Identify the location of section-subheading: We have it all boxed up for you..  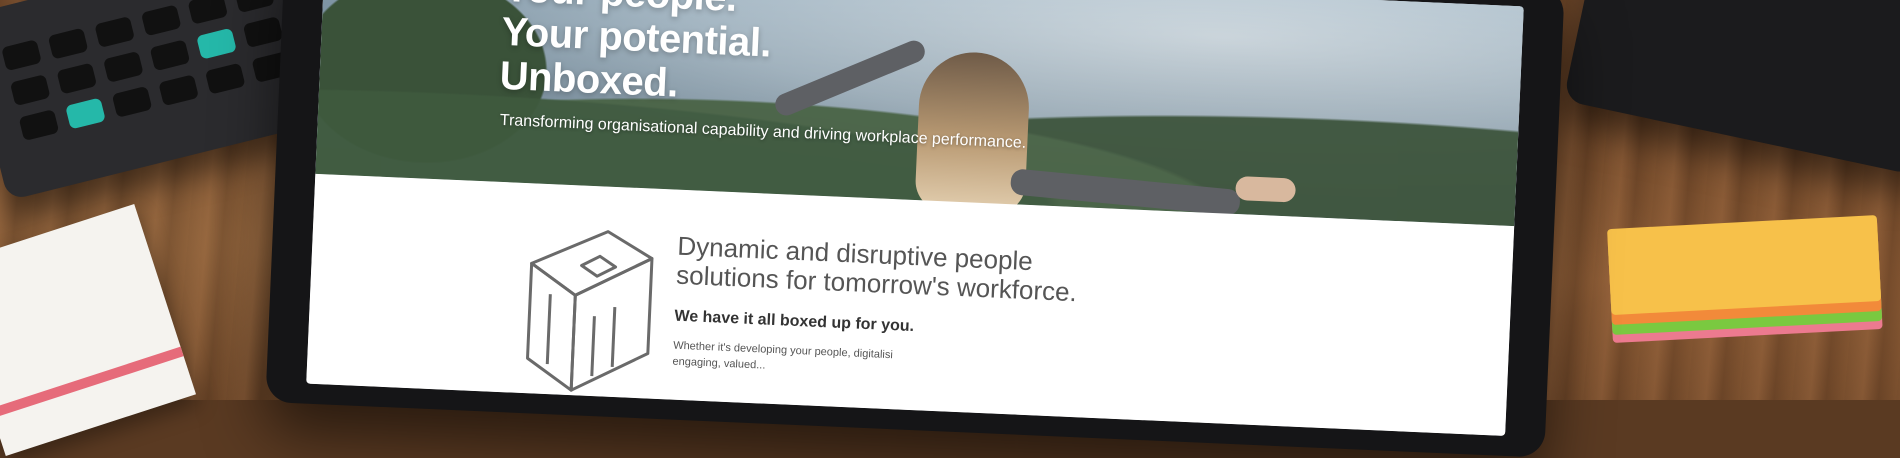
(794, 321).